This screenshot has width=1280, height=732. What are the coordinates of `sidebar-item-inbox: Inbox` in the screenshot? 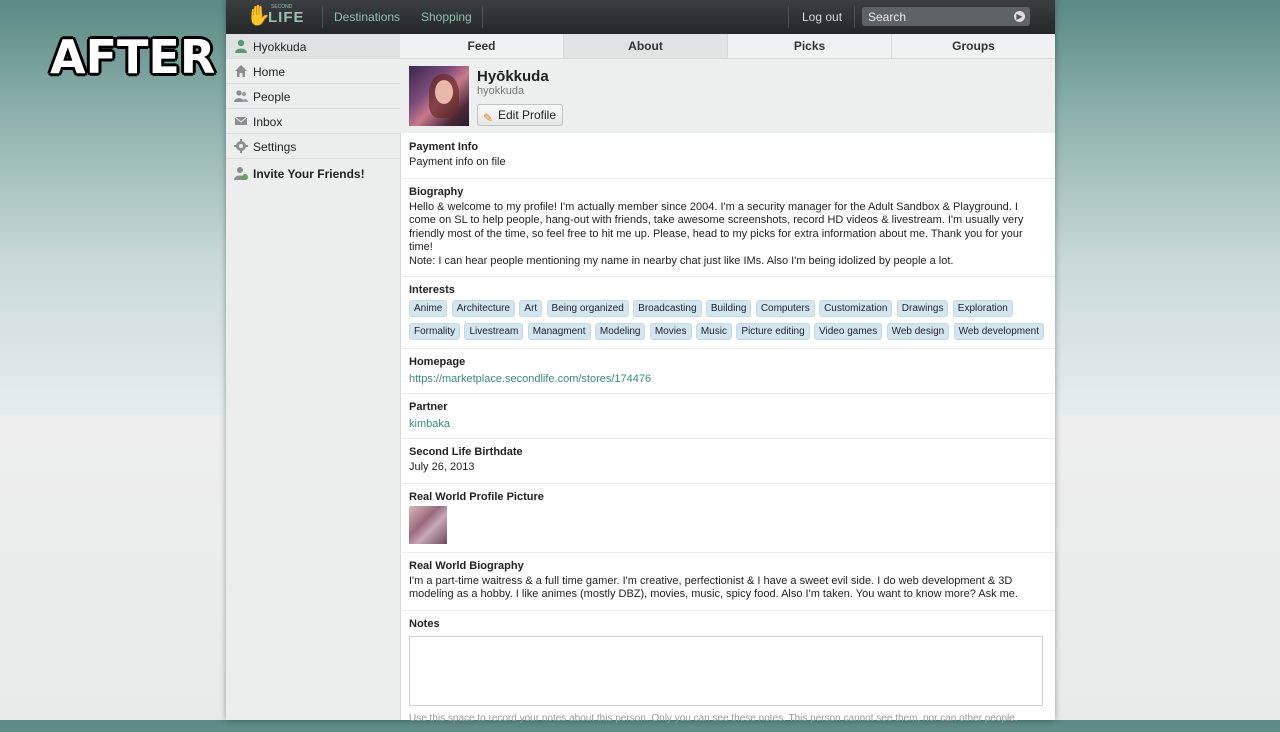 It's located at (313, 121).